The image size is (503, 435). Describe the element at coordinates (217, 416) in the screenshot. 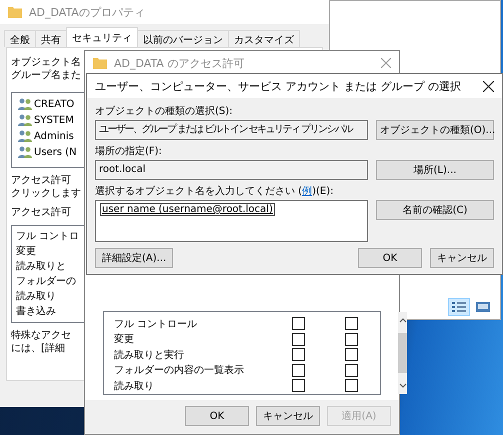

I see `dialog-button: OK` at that location.